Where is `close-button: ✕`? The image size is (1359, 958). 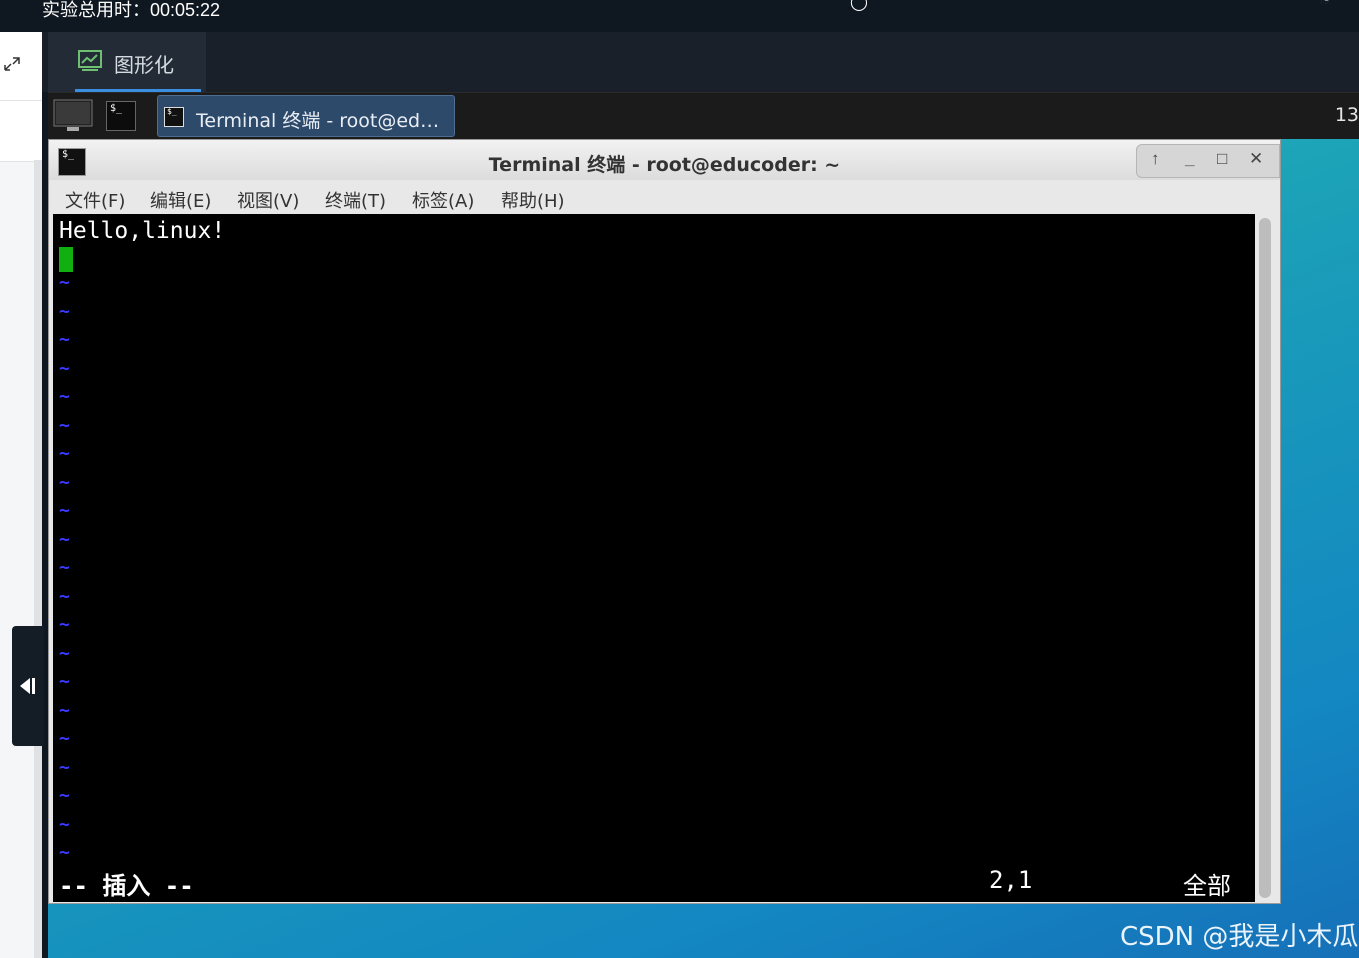 close-button: ✕ is located at coordinates (1256, 159).